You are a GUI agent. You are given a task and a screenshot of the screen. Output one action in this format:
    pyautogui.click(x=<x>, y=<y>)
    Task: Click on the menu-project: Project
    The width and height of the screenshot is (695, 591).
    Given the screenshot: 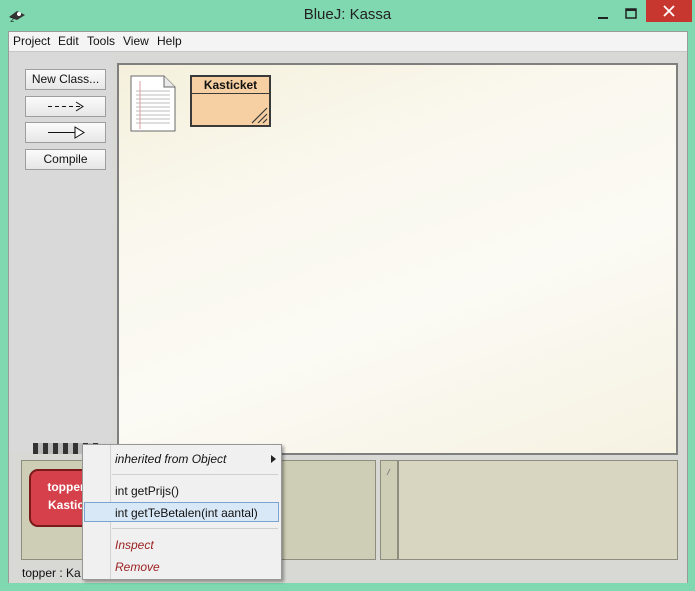 What is the action you would take?
    pyautogui.click(x=31, y=41)
    